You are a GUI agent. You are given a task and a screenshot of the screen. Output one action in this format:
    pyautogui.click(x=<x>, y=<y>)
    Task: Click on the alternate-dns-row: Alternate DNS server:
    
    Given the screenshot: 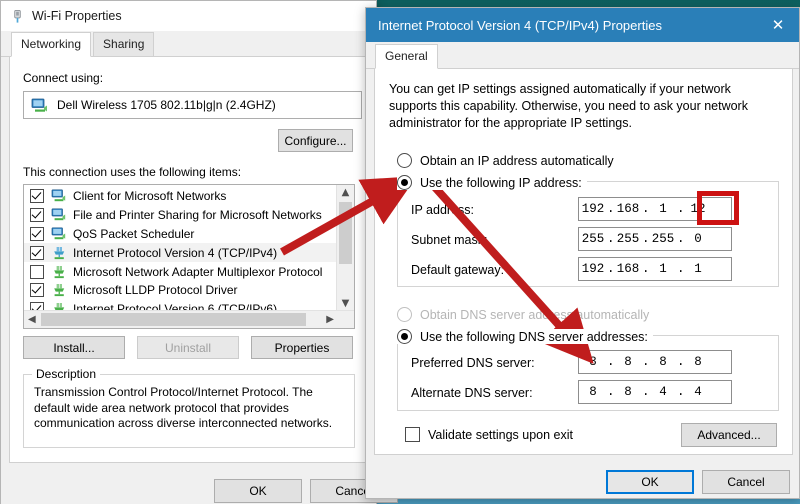 What is the action you would take?
    pyautogui.click(x=472, y=393)
    